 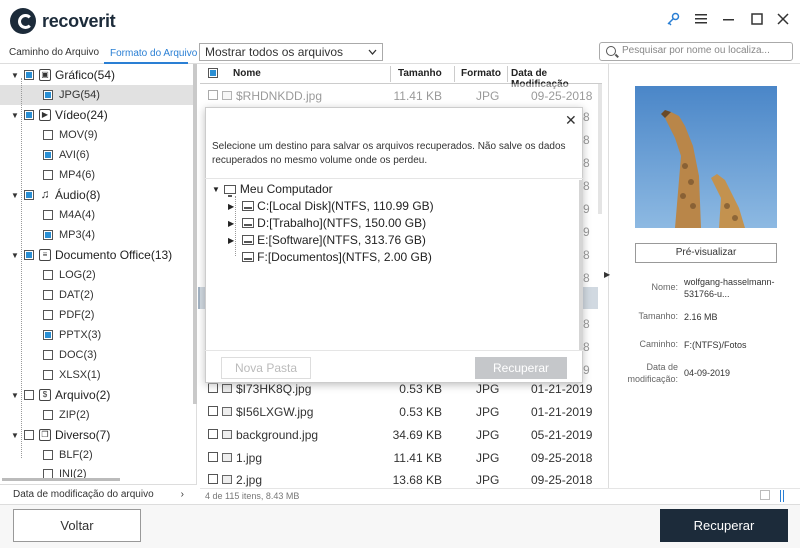 I want to click on tree-item-blf: BLF(2), so click(x=96, y=455).